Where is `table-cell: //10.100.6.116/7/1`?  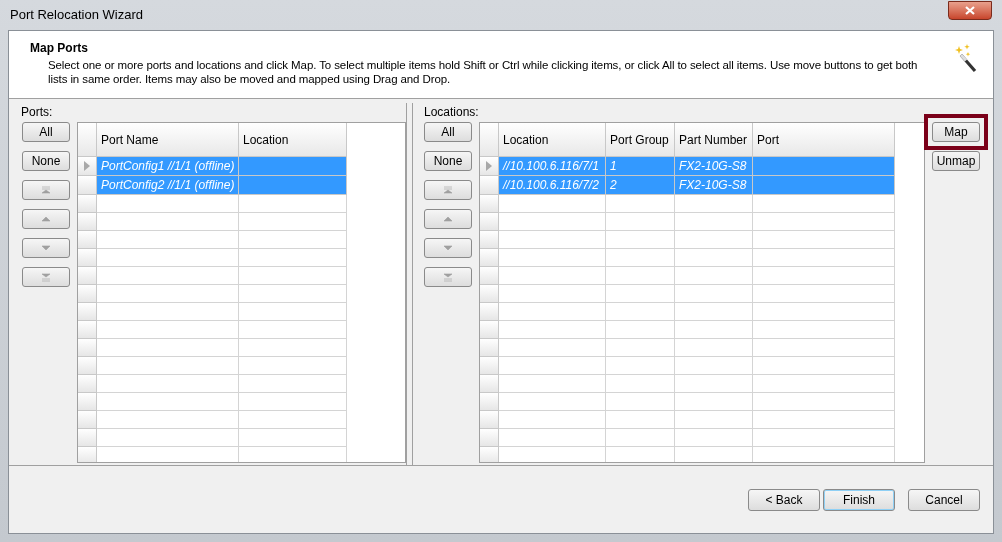 table-cell: //10.100.6.116/7/1 is located at coordinates (552, 166).